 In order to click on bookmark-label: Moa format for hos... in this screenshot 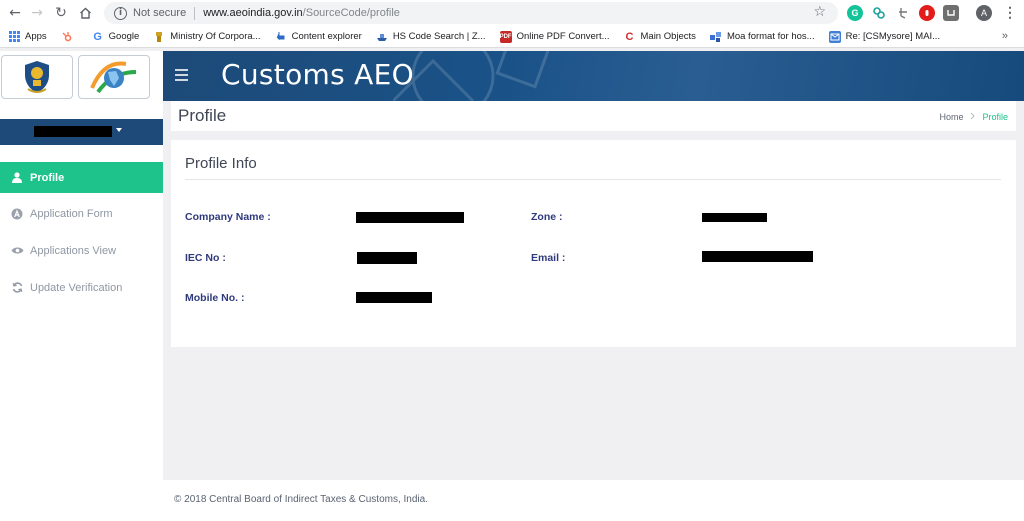, I will do `click(770, 36)`.